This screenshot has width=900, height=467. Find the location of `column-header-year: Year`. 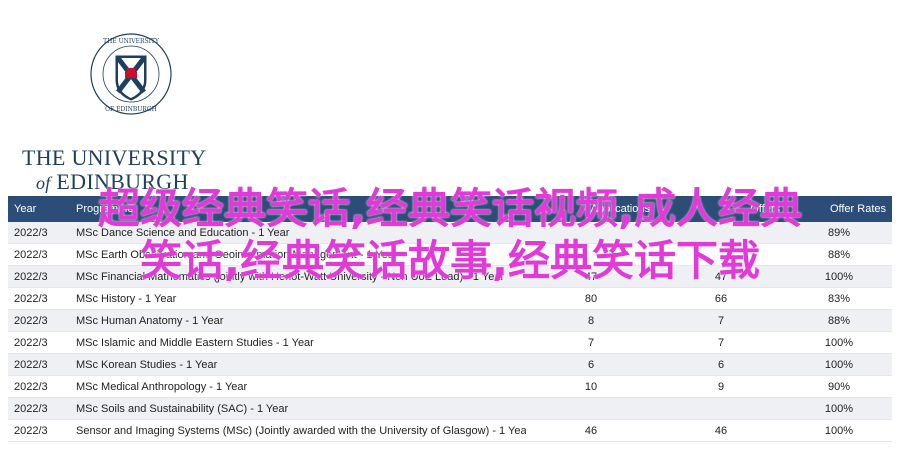

column-header-year: Year is located at coordinates (39, 209).